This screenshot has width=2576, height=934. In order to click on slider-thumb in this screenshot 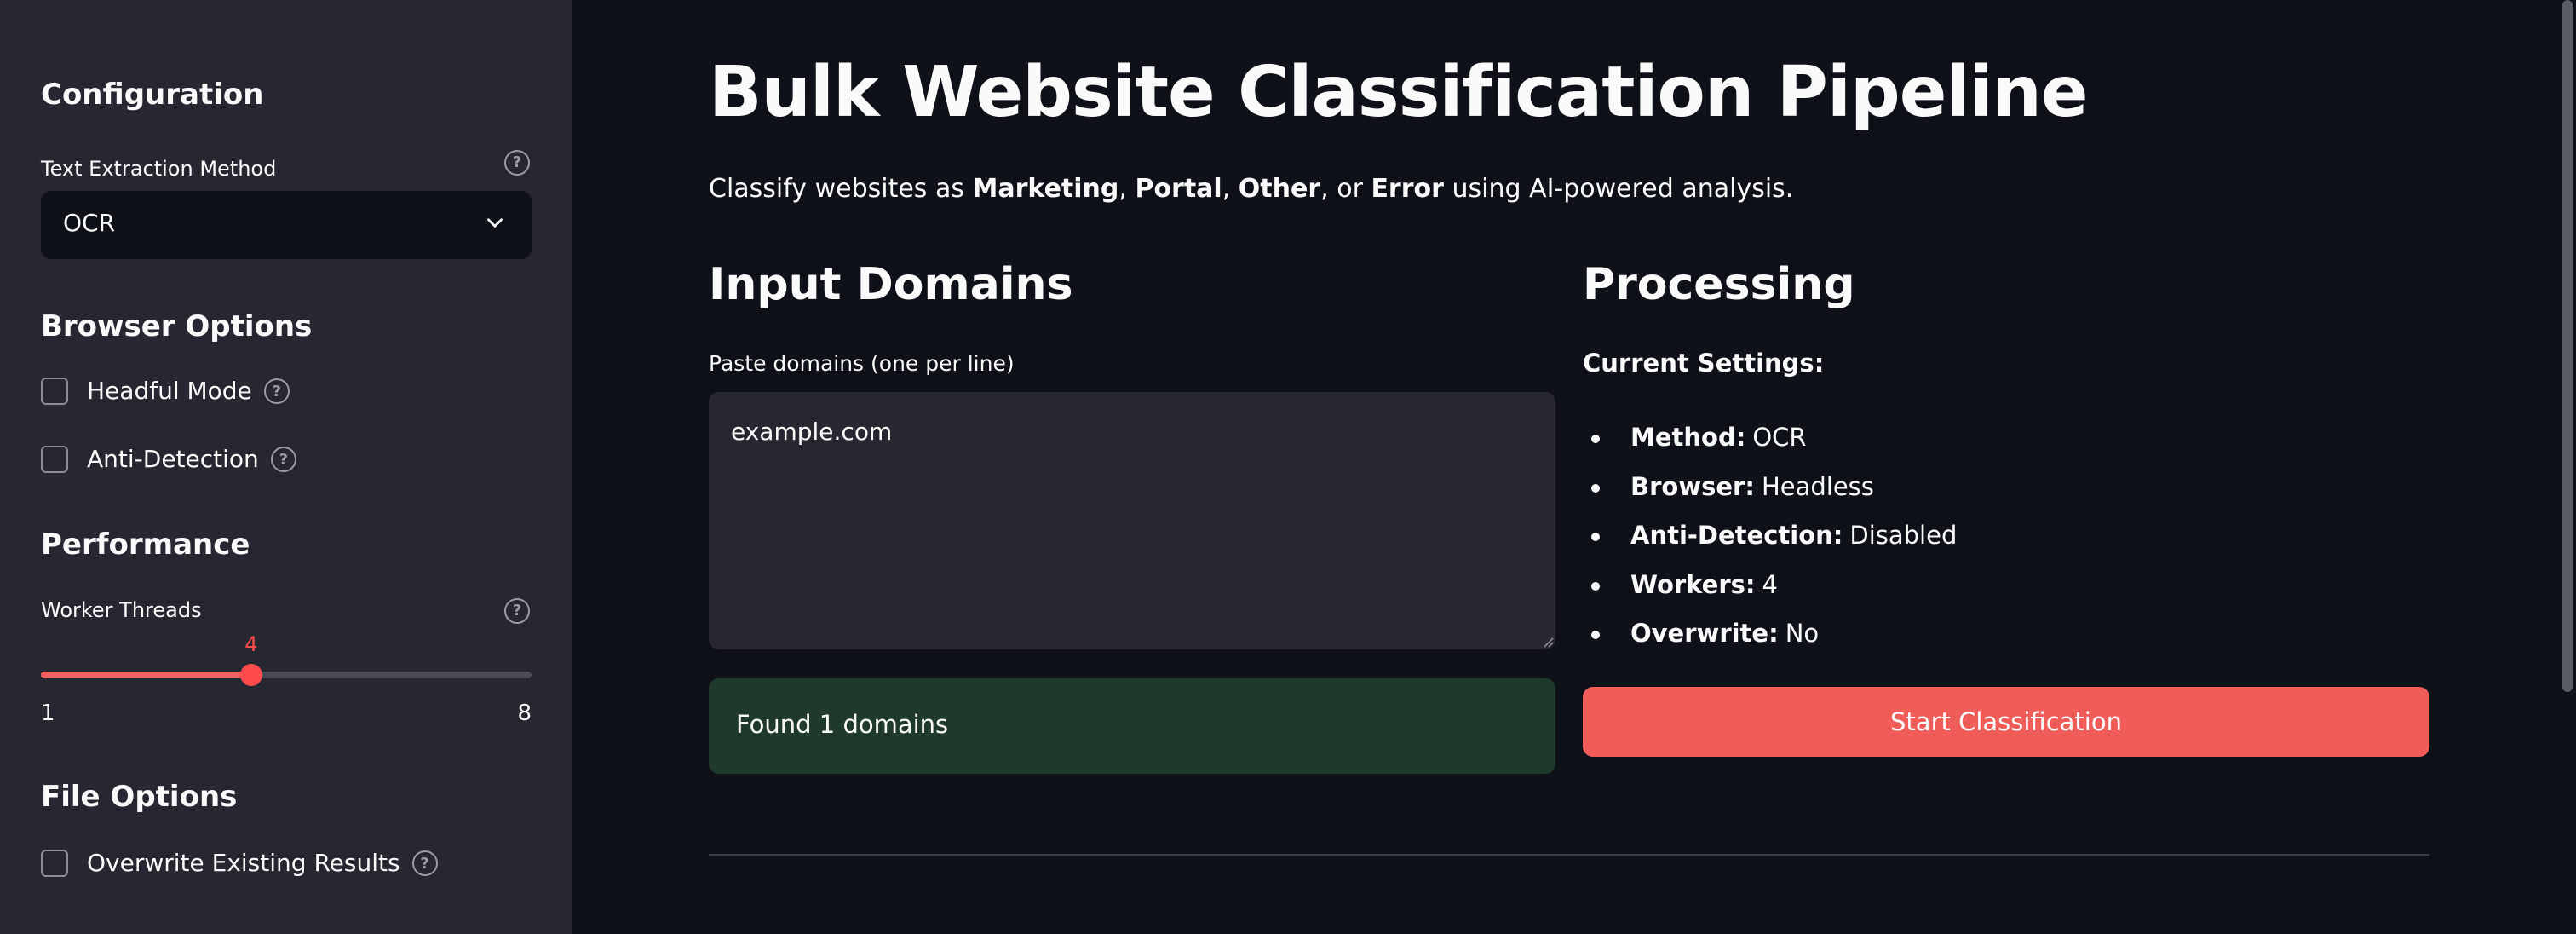, I will do `click(251, 675)`.